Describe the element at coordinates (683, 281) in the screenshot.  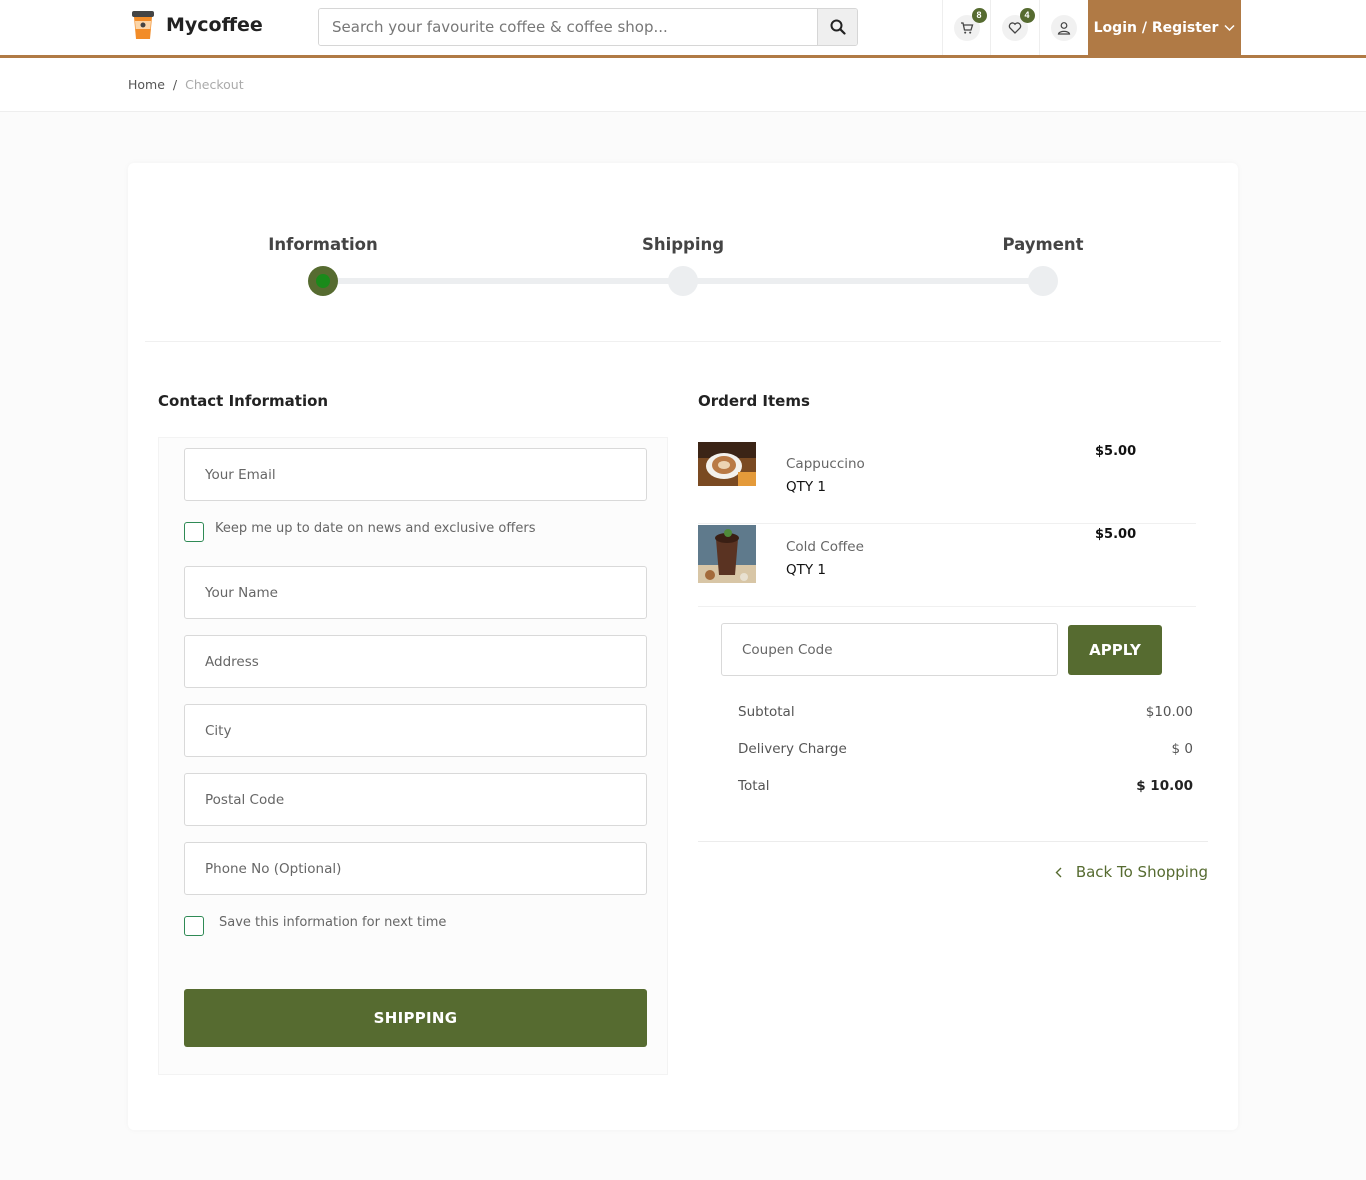
I see `step-shipping-dot` at that location.